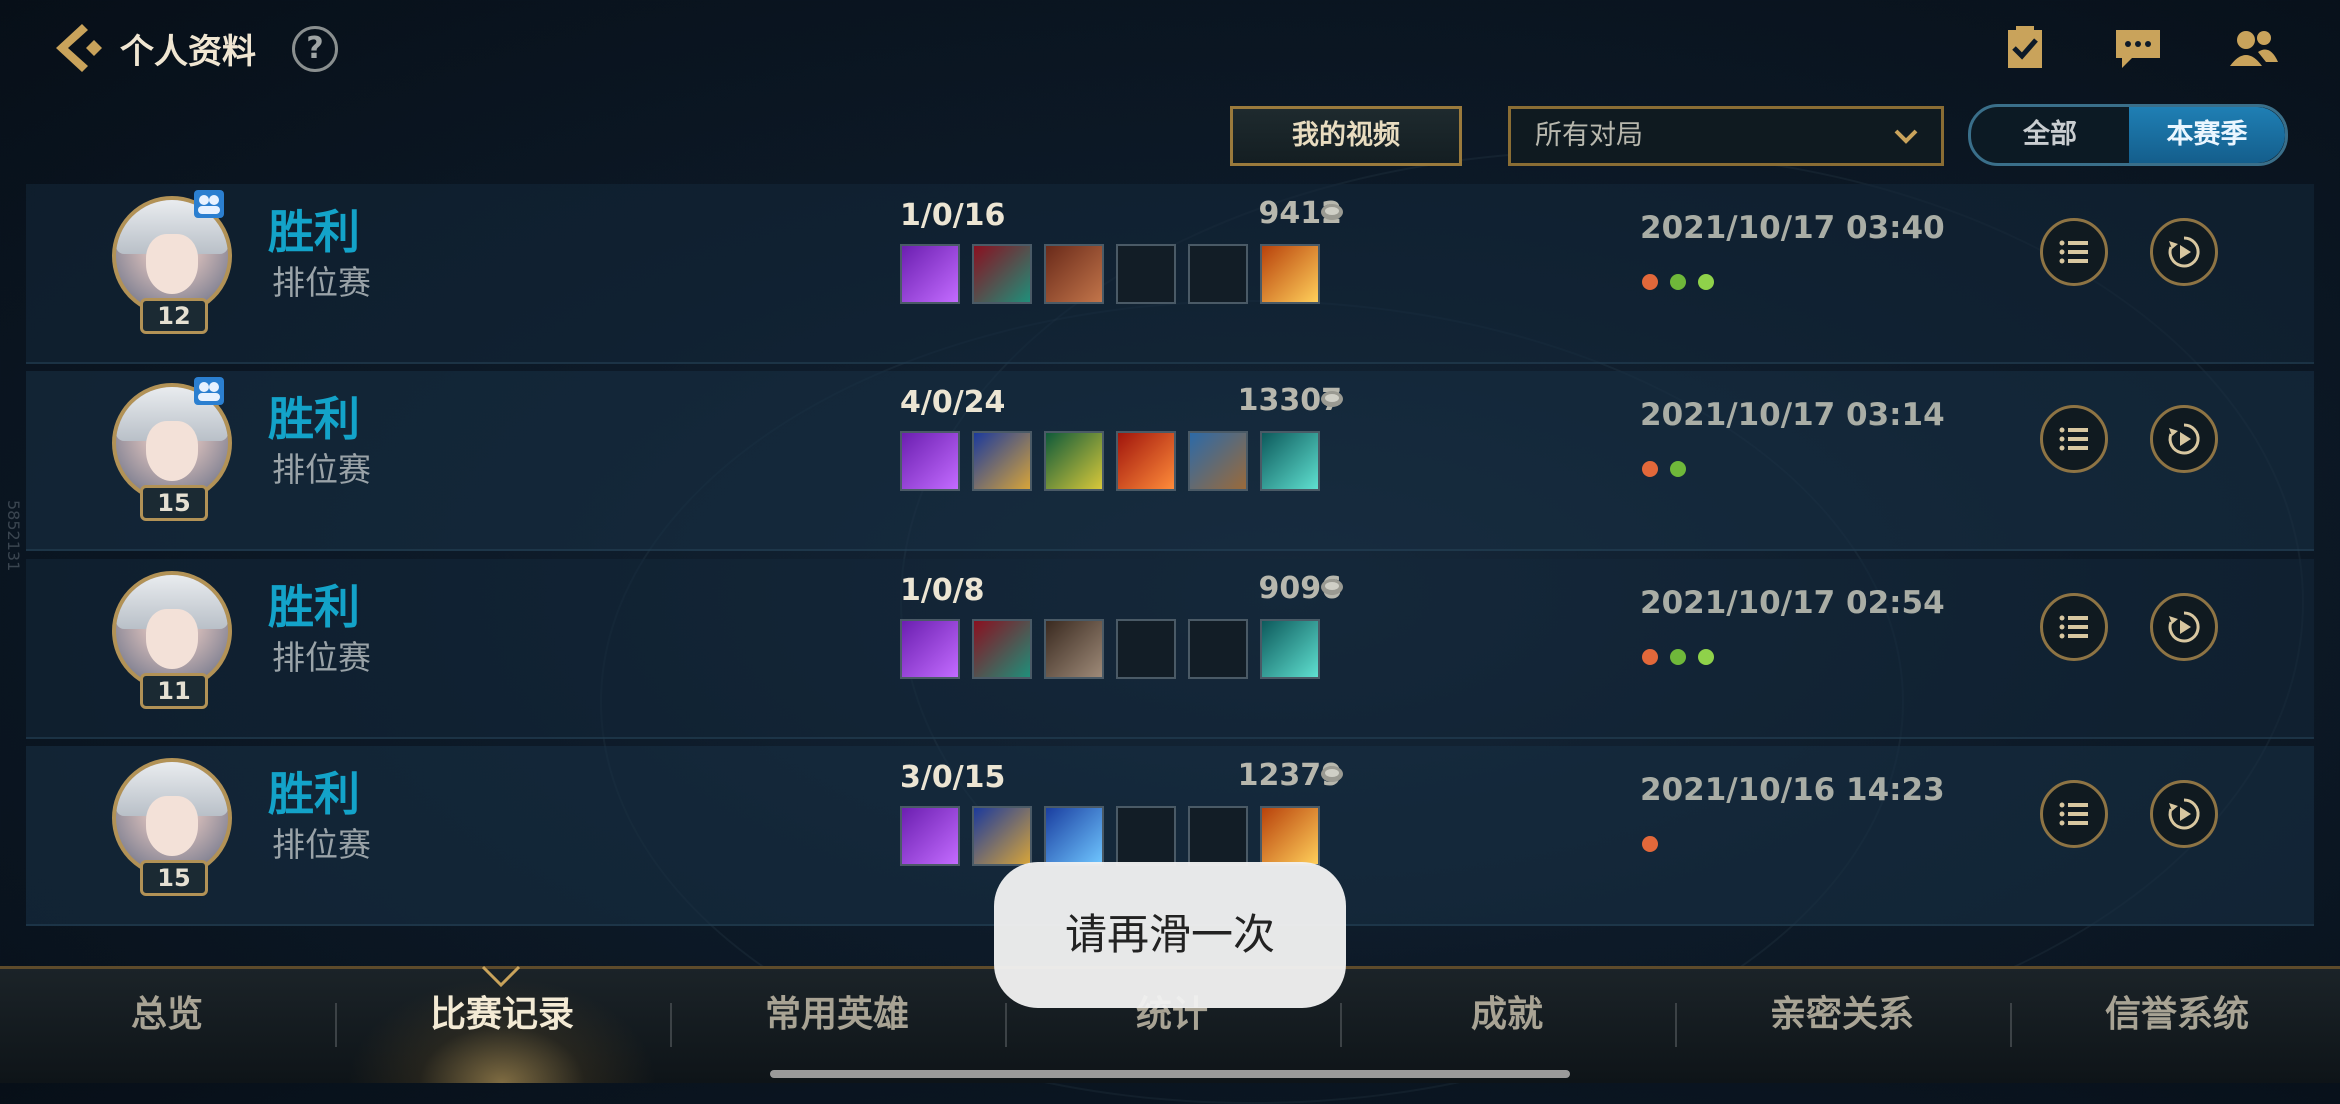  What do you see at coordinates (1170, 50) in the screenshot?
I see `top-bar: 个人资料 ?` at bounding box center [1170, 50].